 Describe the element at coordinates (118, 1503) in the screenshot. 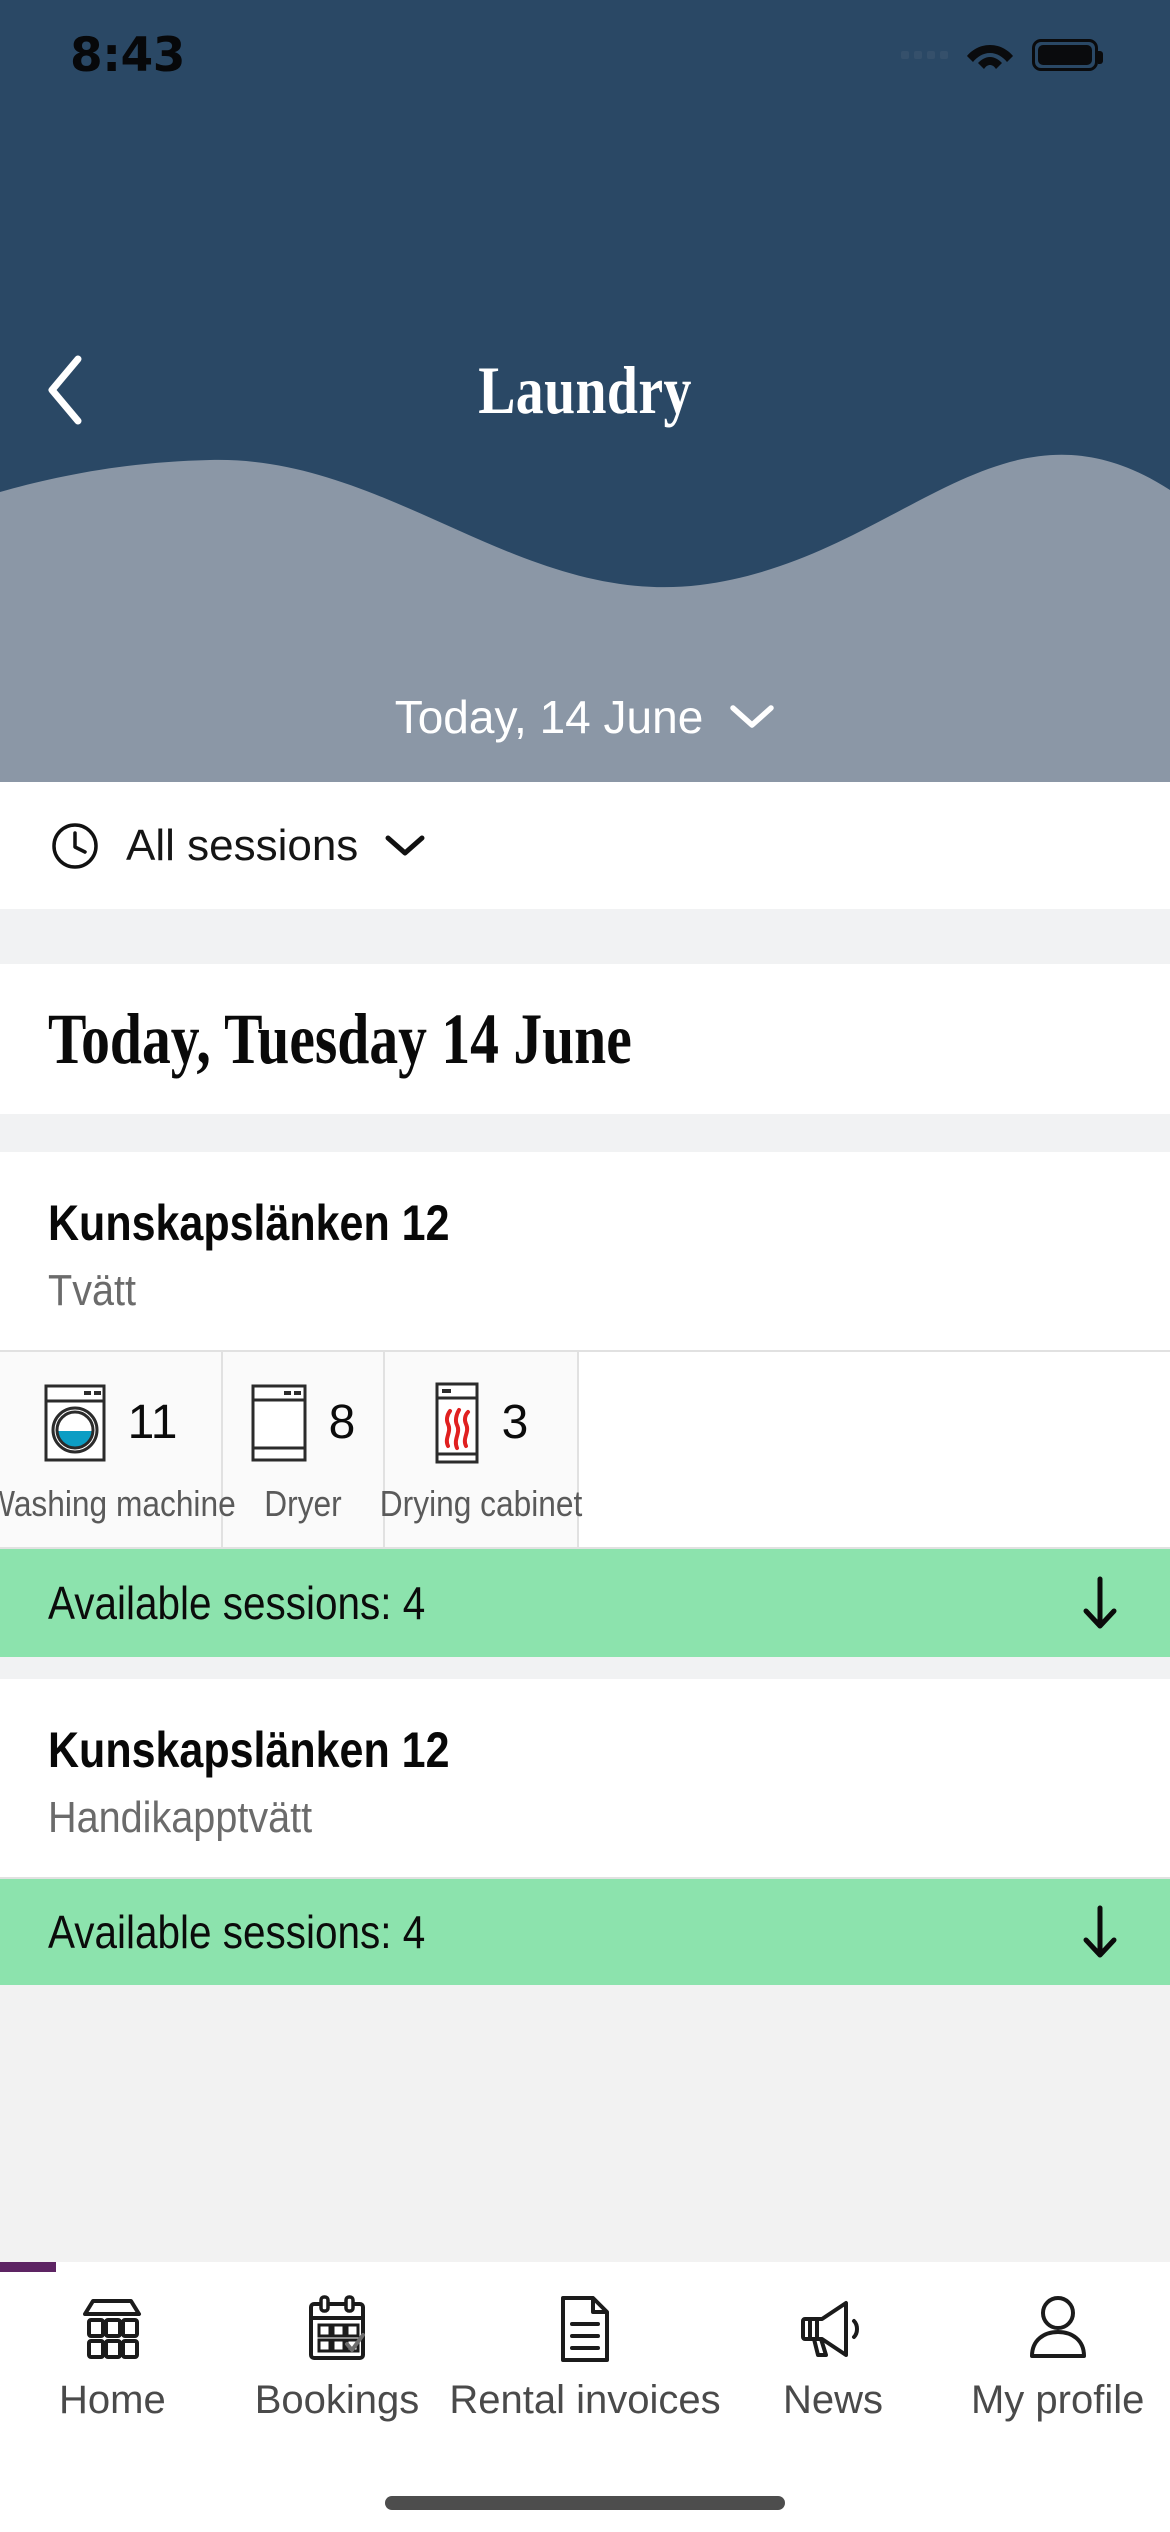

I see `machine-label: Washing machine` at that location.